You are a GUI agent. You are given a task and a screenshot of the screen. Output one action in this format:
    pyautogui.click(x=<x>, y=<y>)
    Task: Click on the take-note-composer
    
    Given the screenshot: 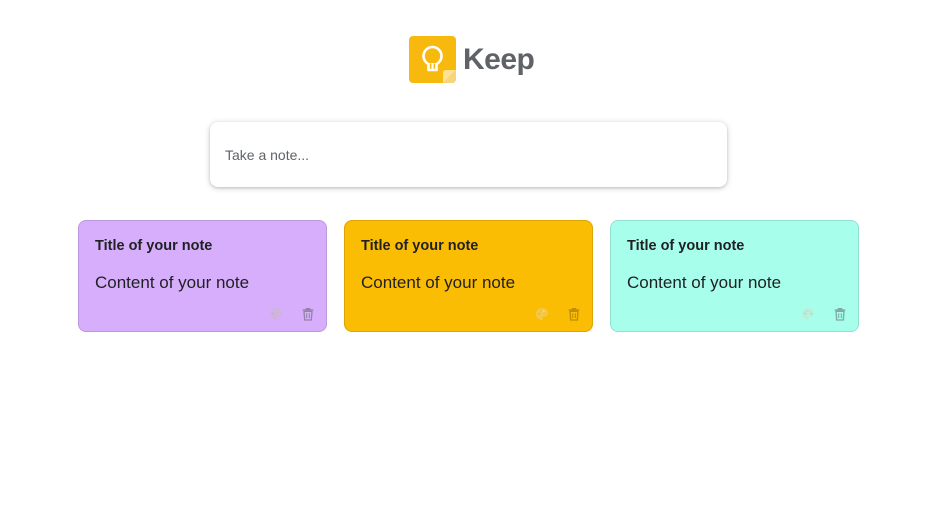 What is the action you would take?
    pyautogui.click(x=468, y=154)
    